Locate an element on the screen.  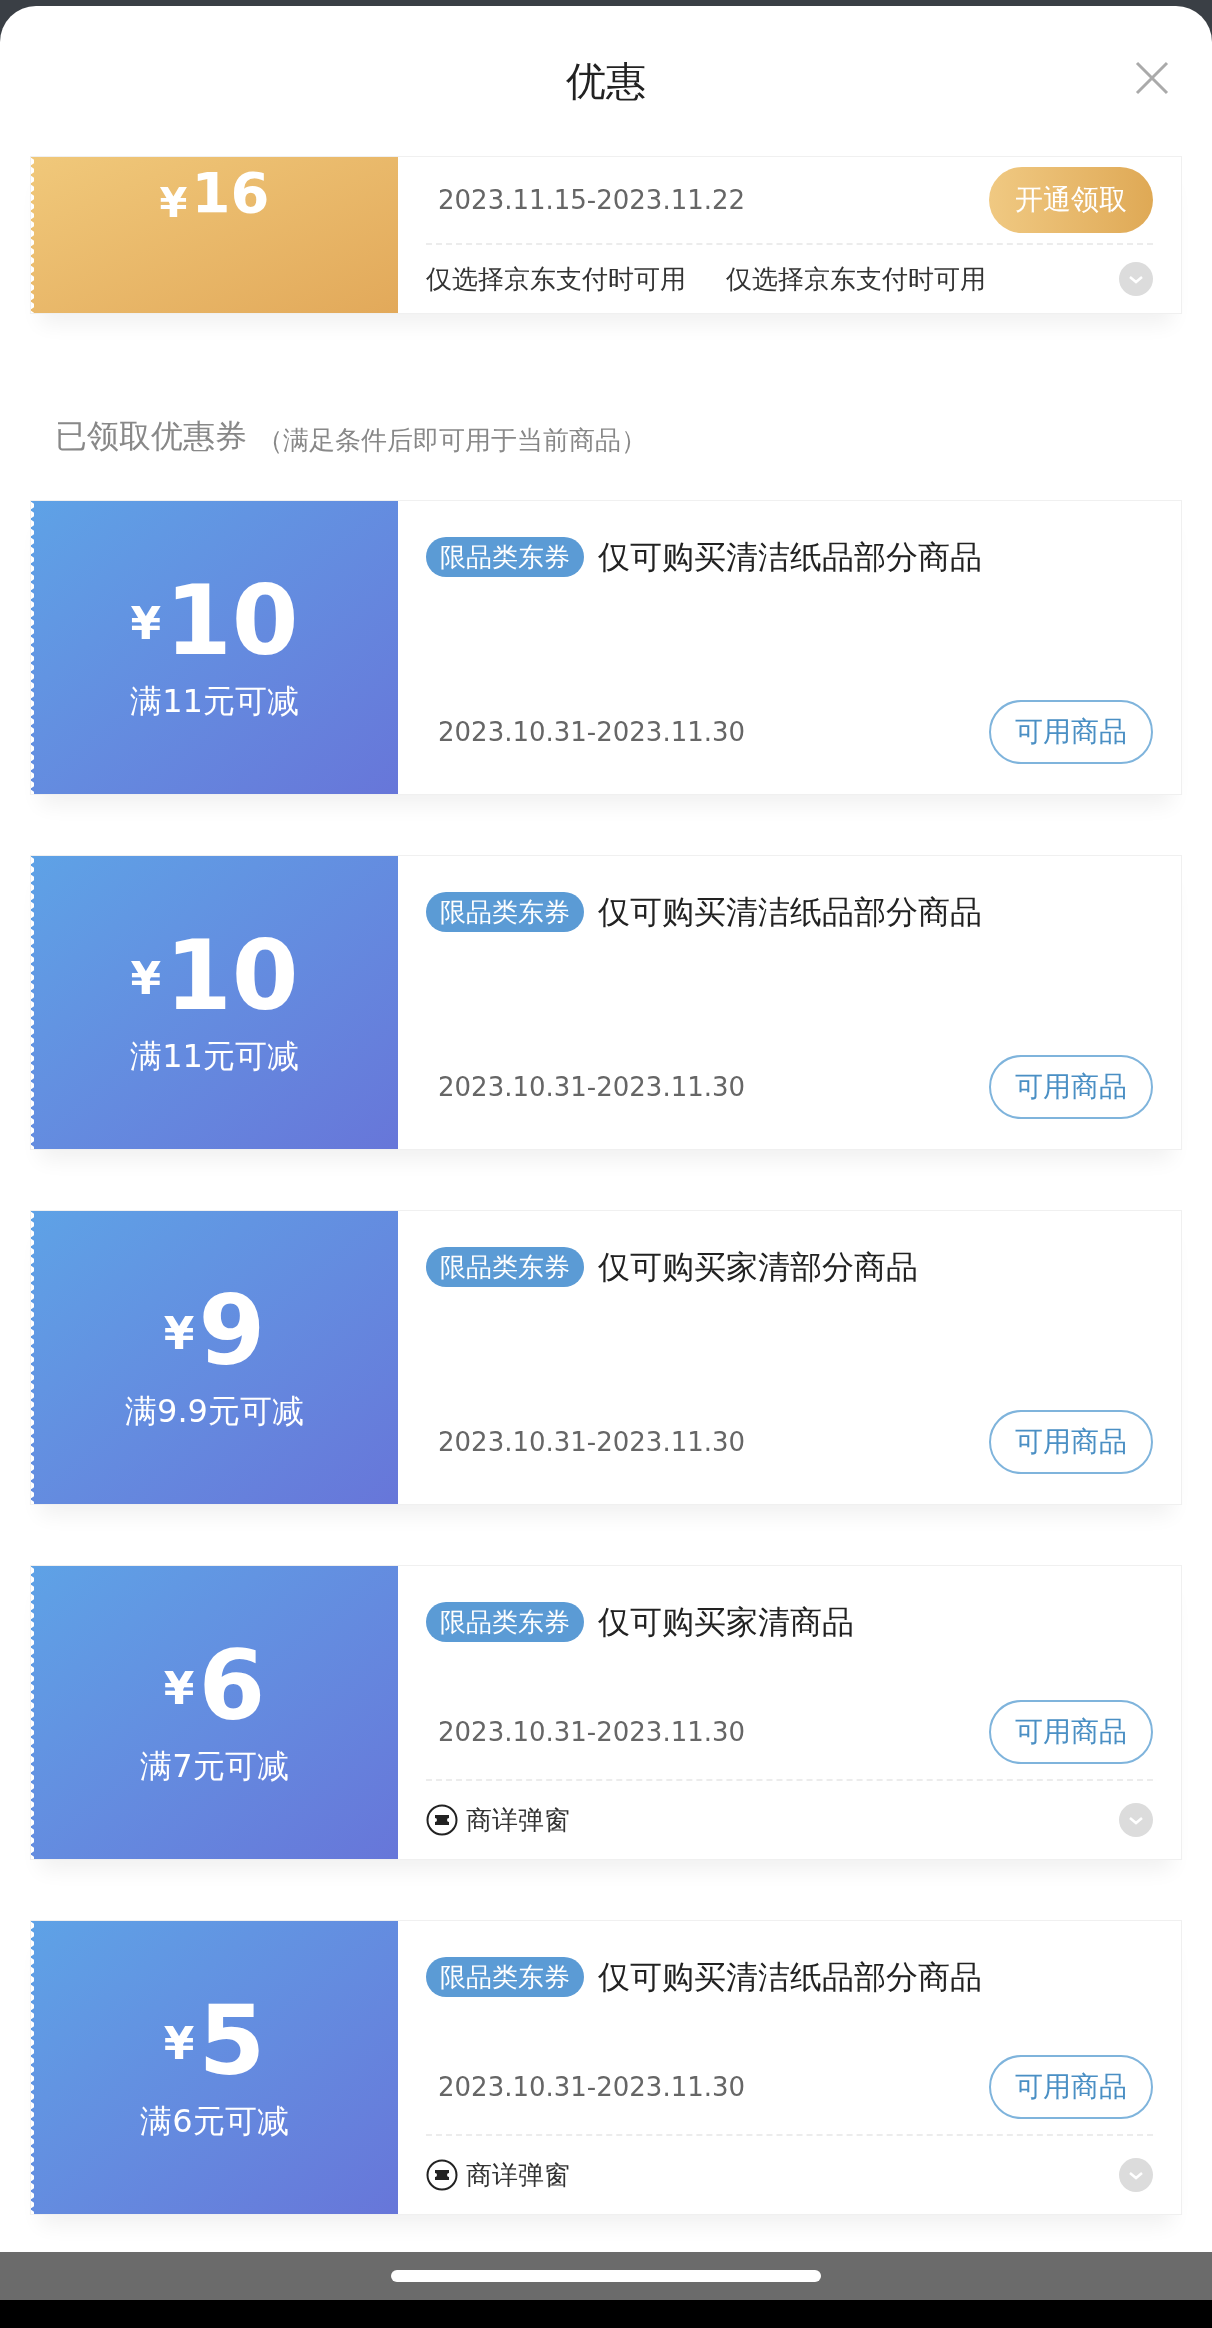
sheet-title: 优惠 is located at coordinates (606, 81).